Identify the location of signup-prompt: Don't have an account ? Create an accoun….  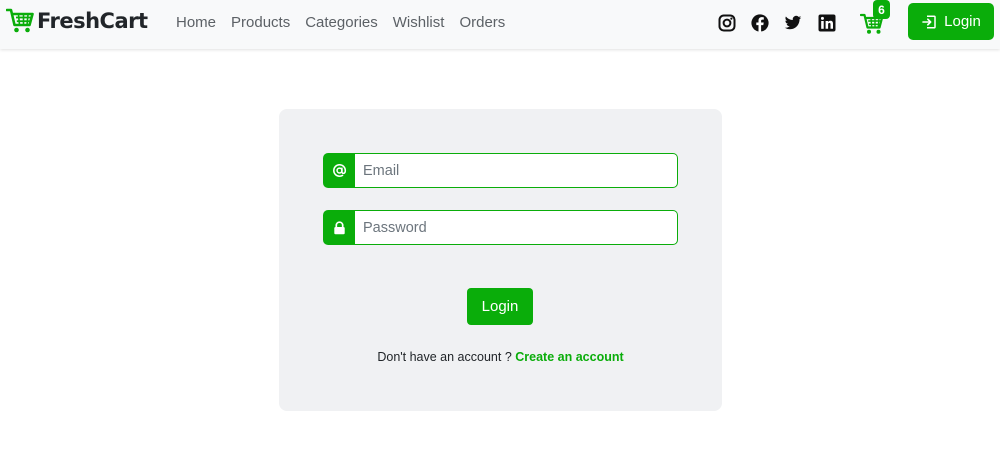
(500, 357).